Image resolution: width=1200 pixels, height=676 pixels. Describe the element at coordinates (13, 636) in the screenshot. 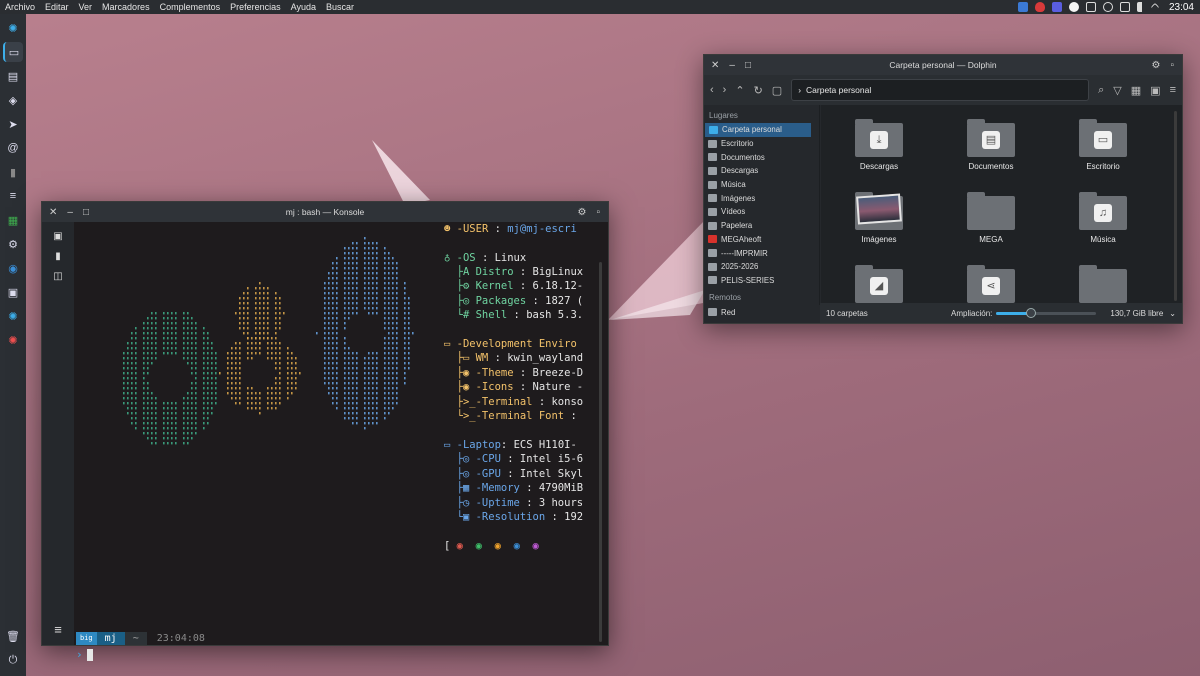

I see `trash-icon: 🗑` at that location.